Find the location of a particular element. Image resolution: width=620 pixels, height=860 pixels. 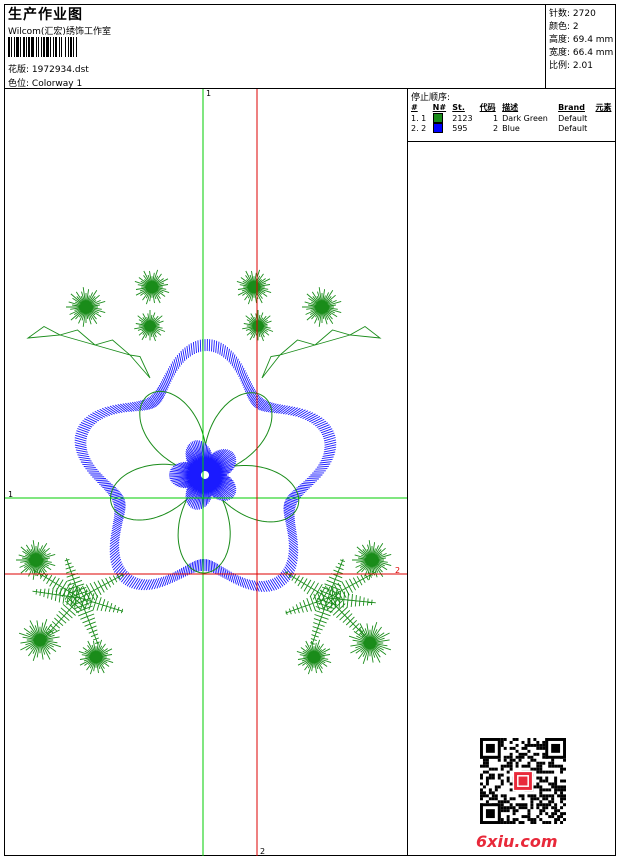

row-code: 1 is located at coordinates (496, 118).